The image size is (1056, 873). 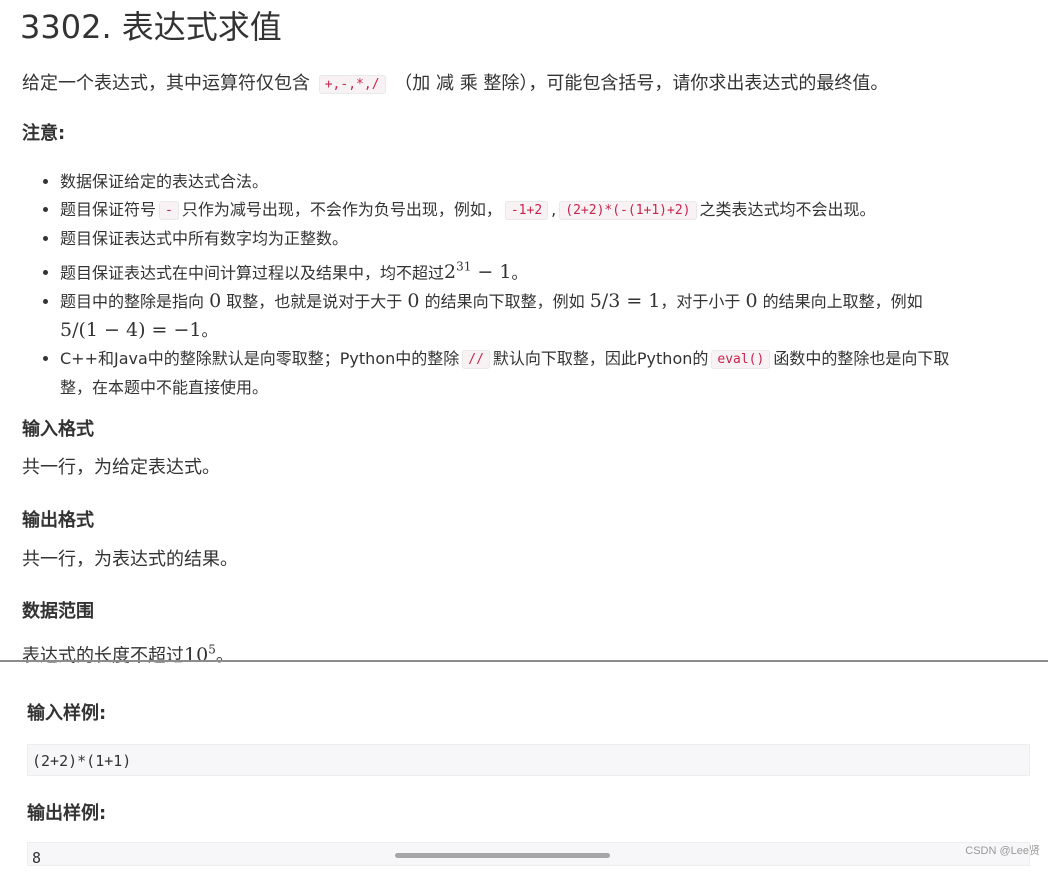 What do you see at coordinates (128, 655) in the screenshot?
I see `data-range-text: 表达式的长度不超过105。` at bounding box center [128, 655].